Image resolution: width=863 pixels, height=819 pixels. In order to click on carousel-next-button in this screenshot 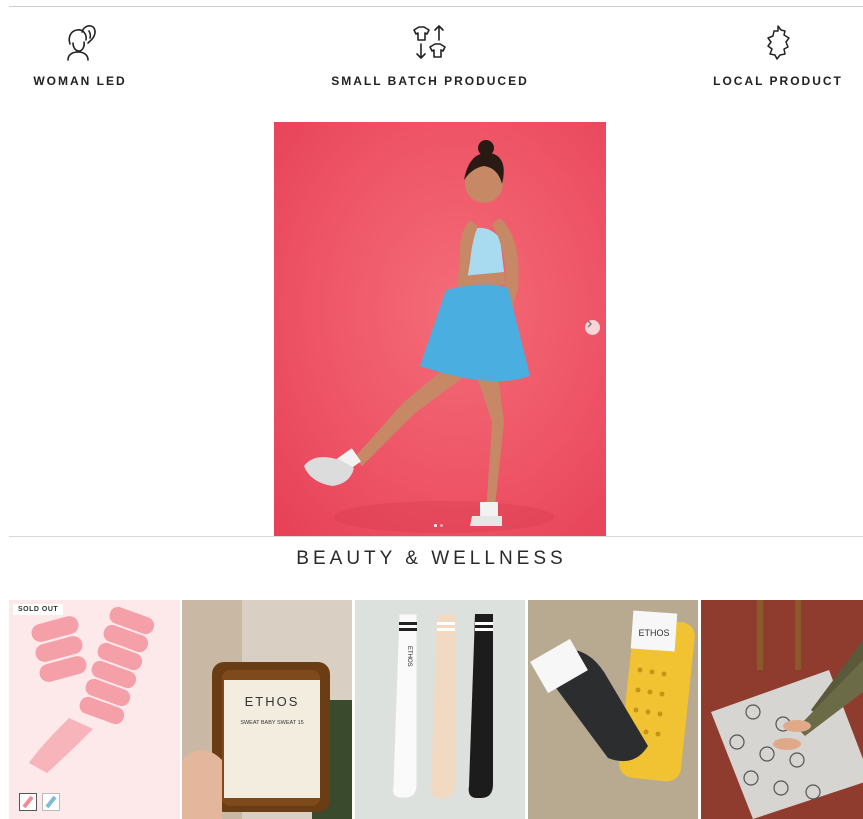, I will do `click(592, 327)`.